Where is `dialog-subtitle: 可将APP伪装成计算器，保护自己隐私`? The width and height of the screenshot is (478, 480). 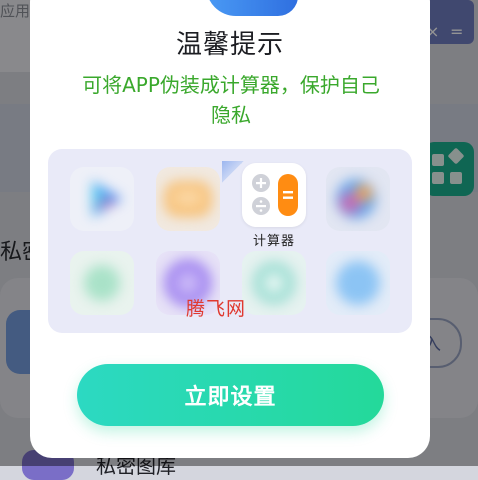
dialog-subtitle: 可将APP伪装成计算器，保护自己隐私 is located at coordinates (231, 100).